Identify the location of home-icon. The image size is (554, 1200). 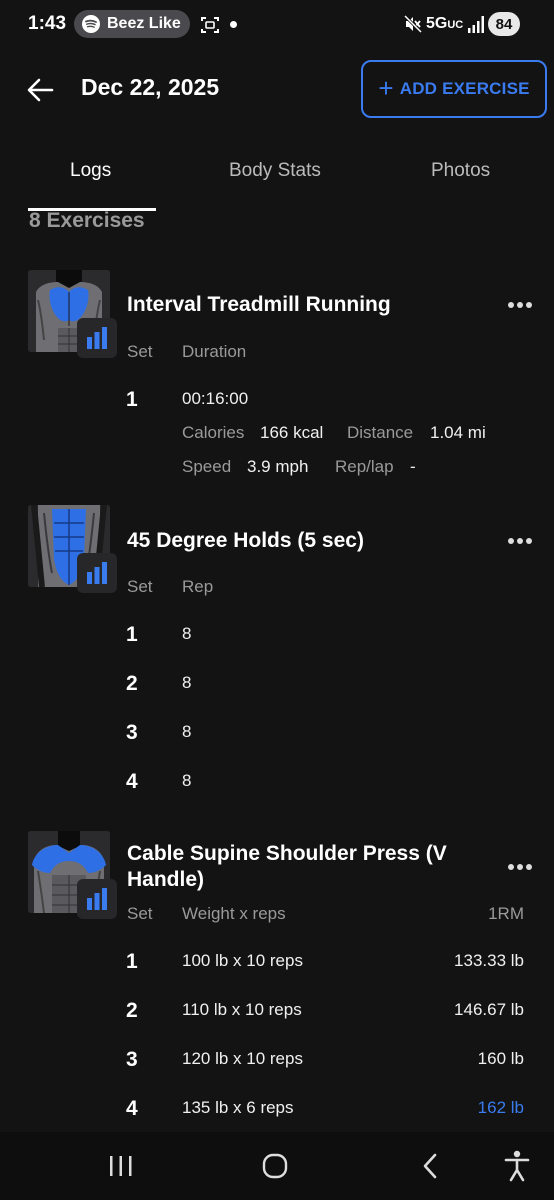
(275, 1166).